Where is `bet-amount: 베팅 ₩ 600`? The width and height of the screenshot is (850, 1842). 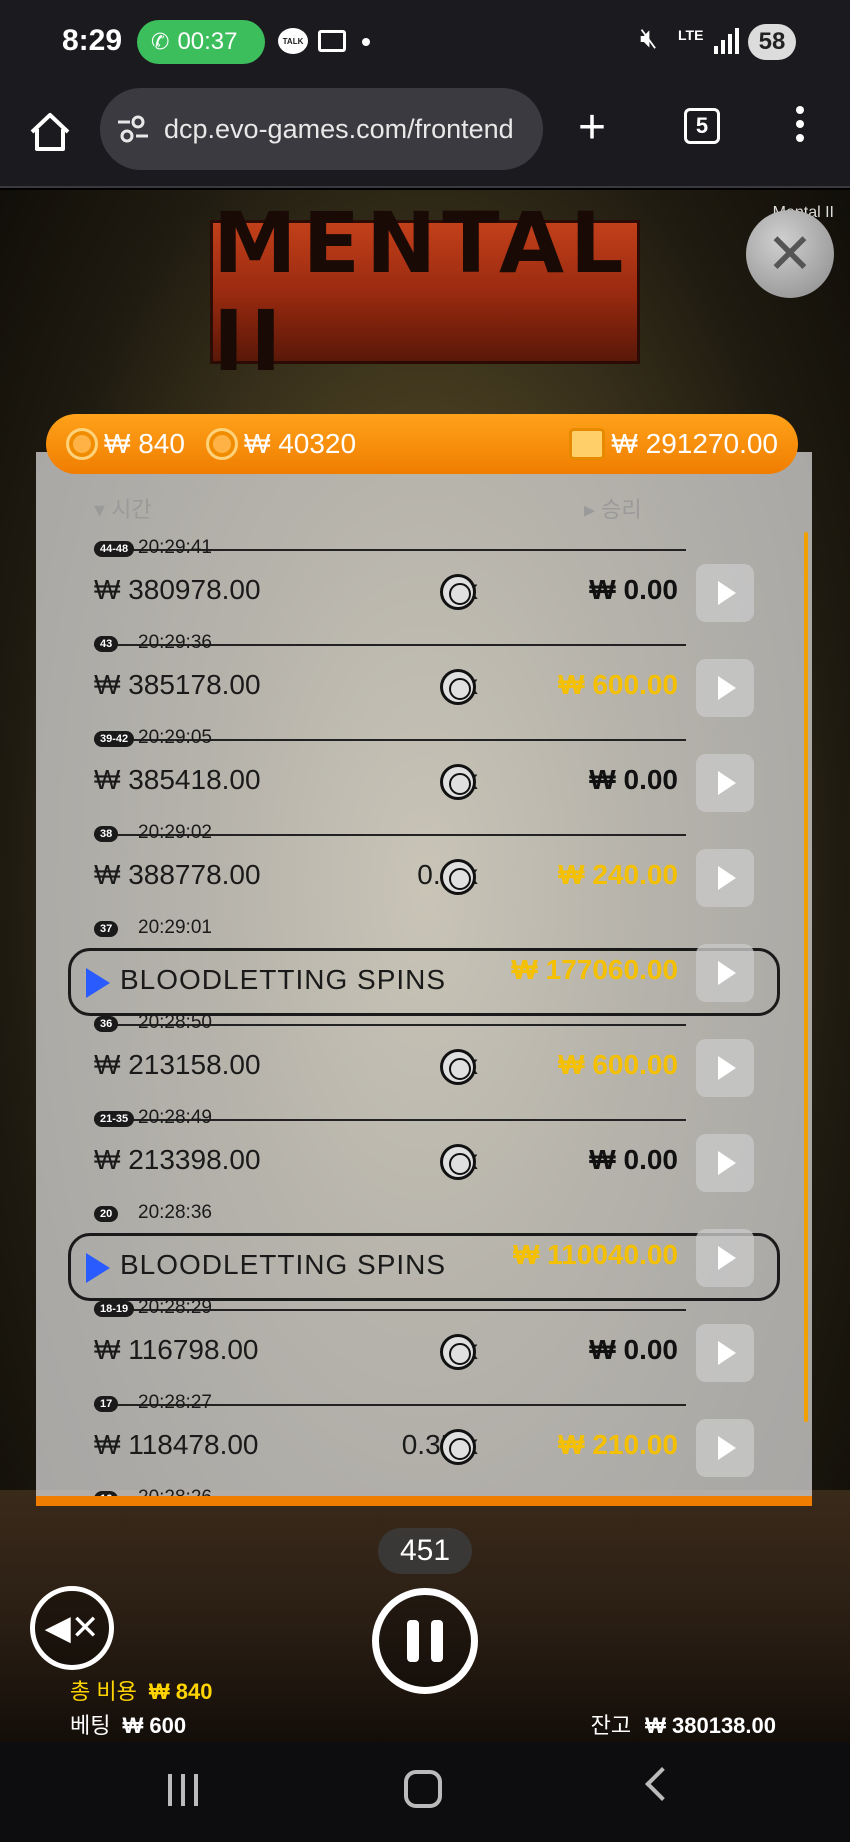
bet-amount: 베팅 ₩ 600 is located at coordinates (128, 1724).